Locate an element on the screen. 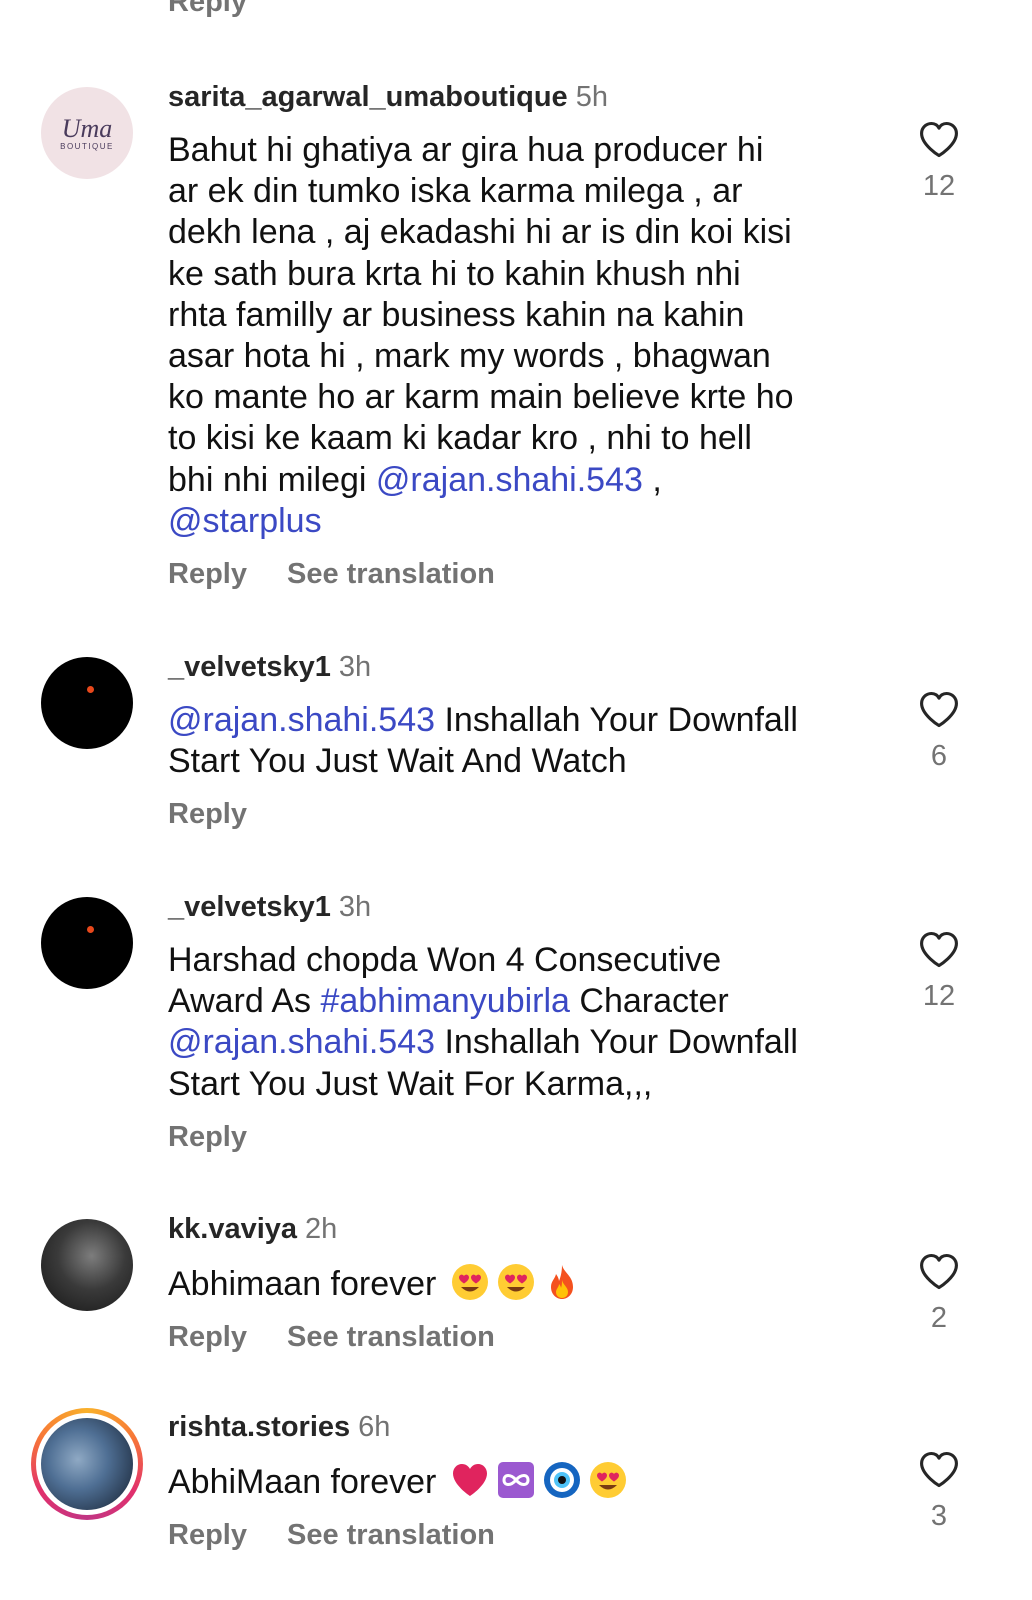  mention-link: @starplus is located at coordinates (245, 521).